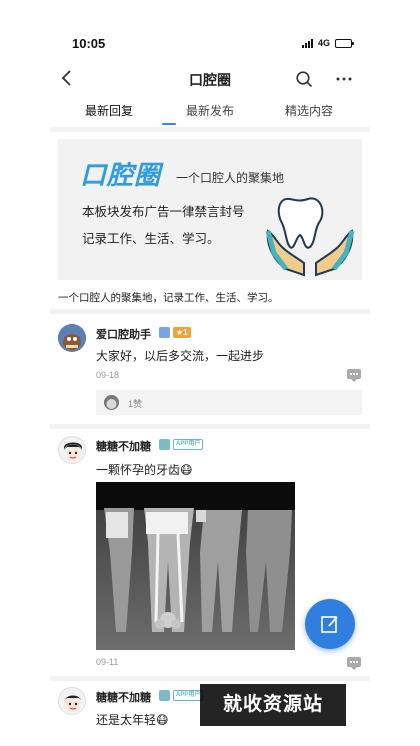  I want to click on tab-featured: 精选内容, so click(309, 110).